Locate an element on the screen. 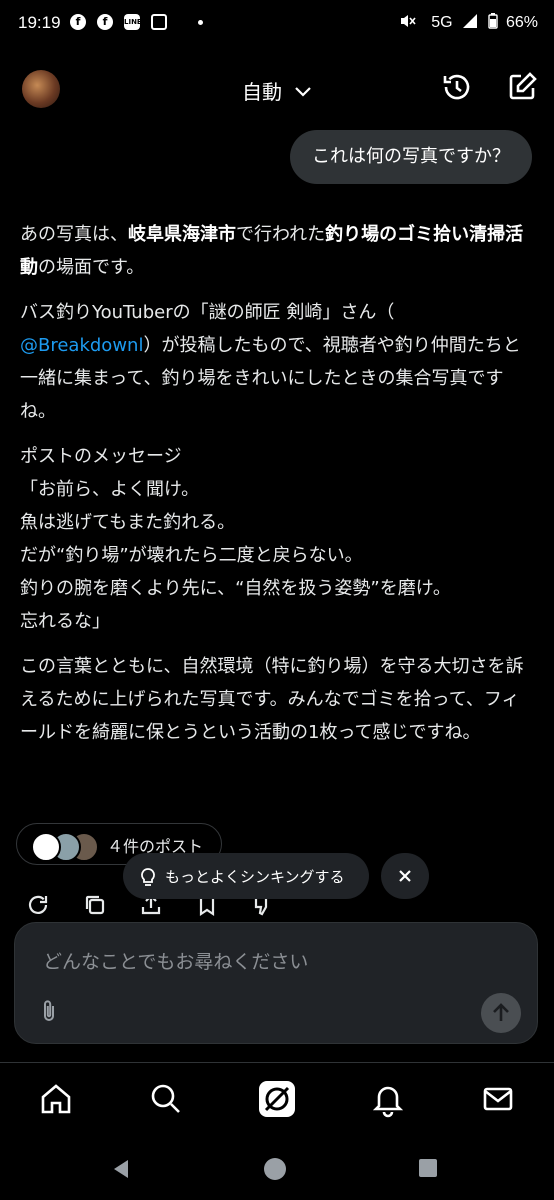 This screenshot has height=1200, width=554. quote-line: ポストのメッセージ is located at coordinates (101, 456).